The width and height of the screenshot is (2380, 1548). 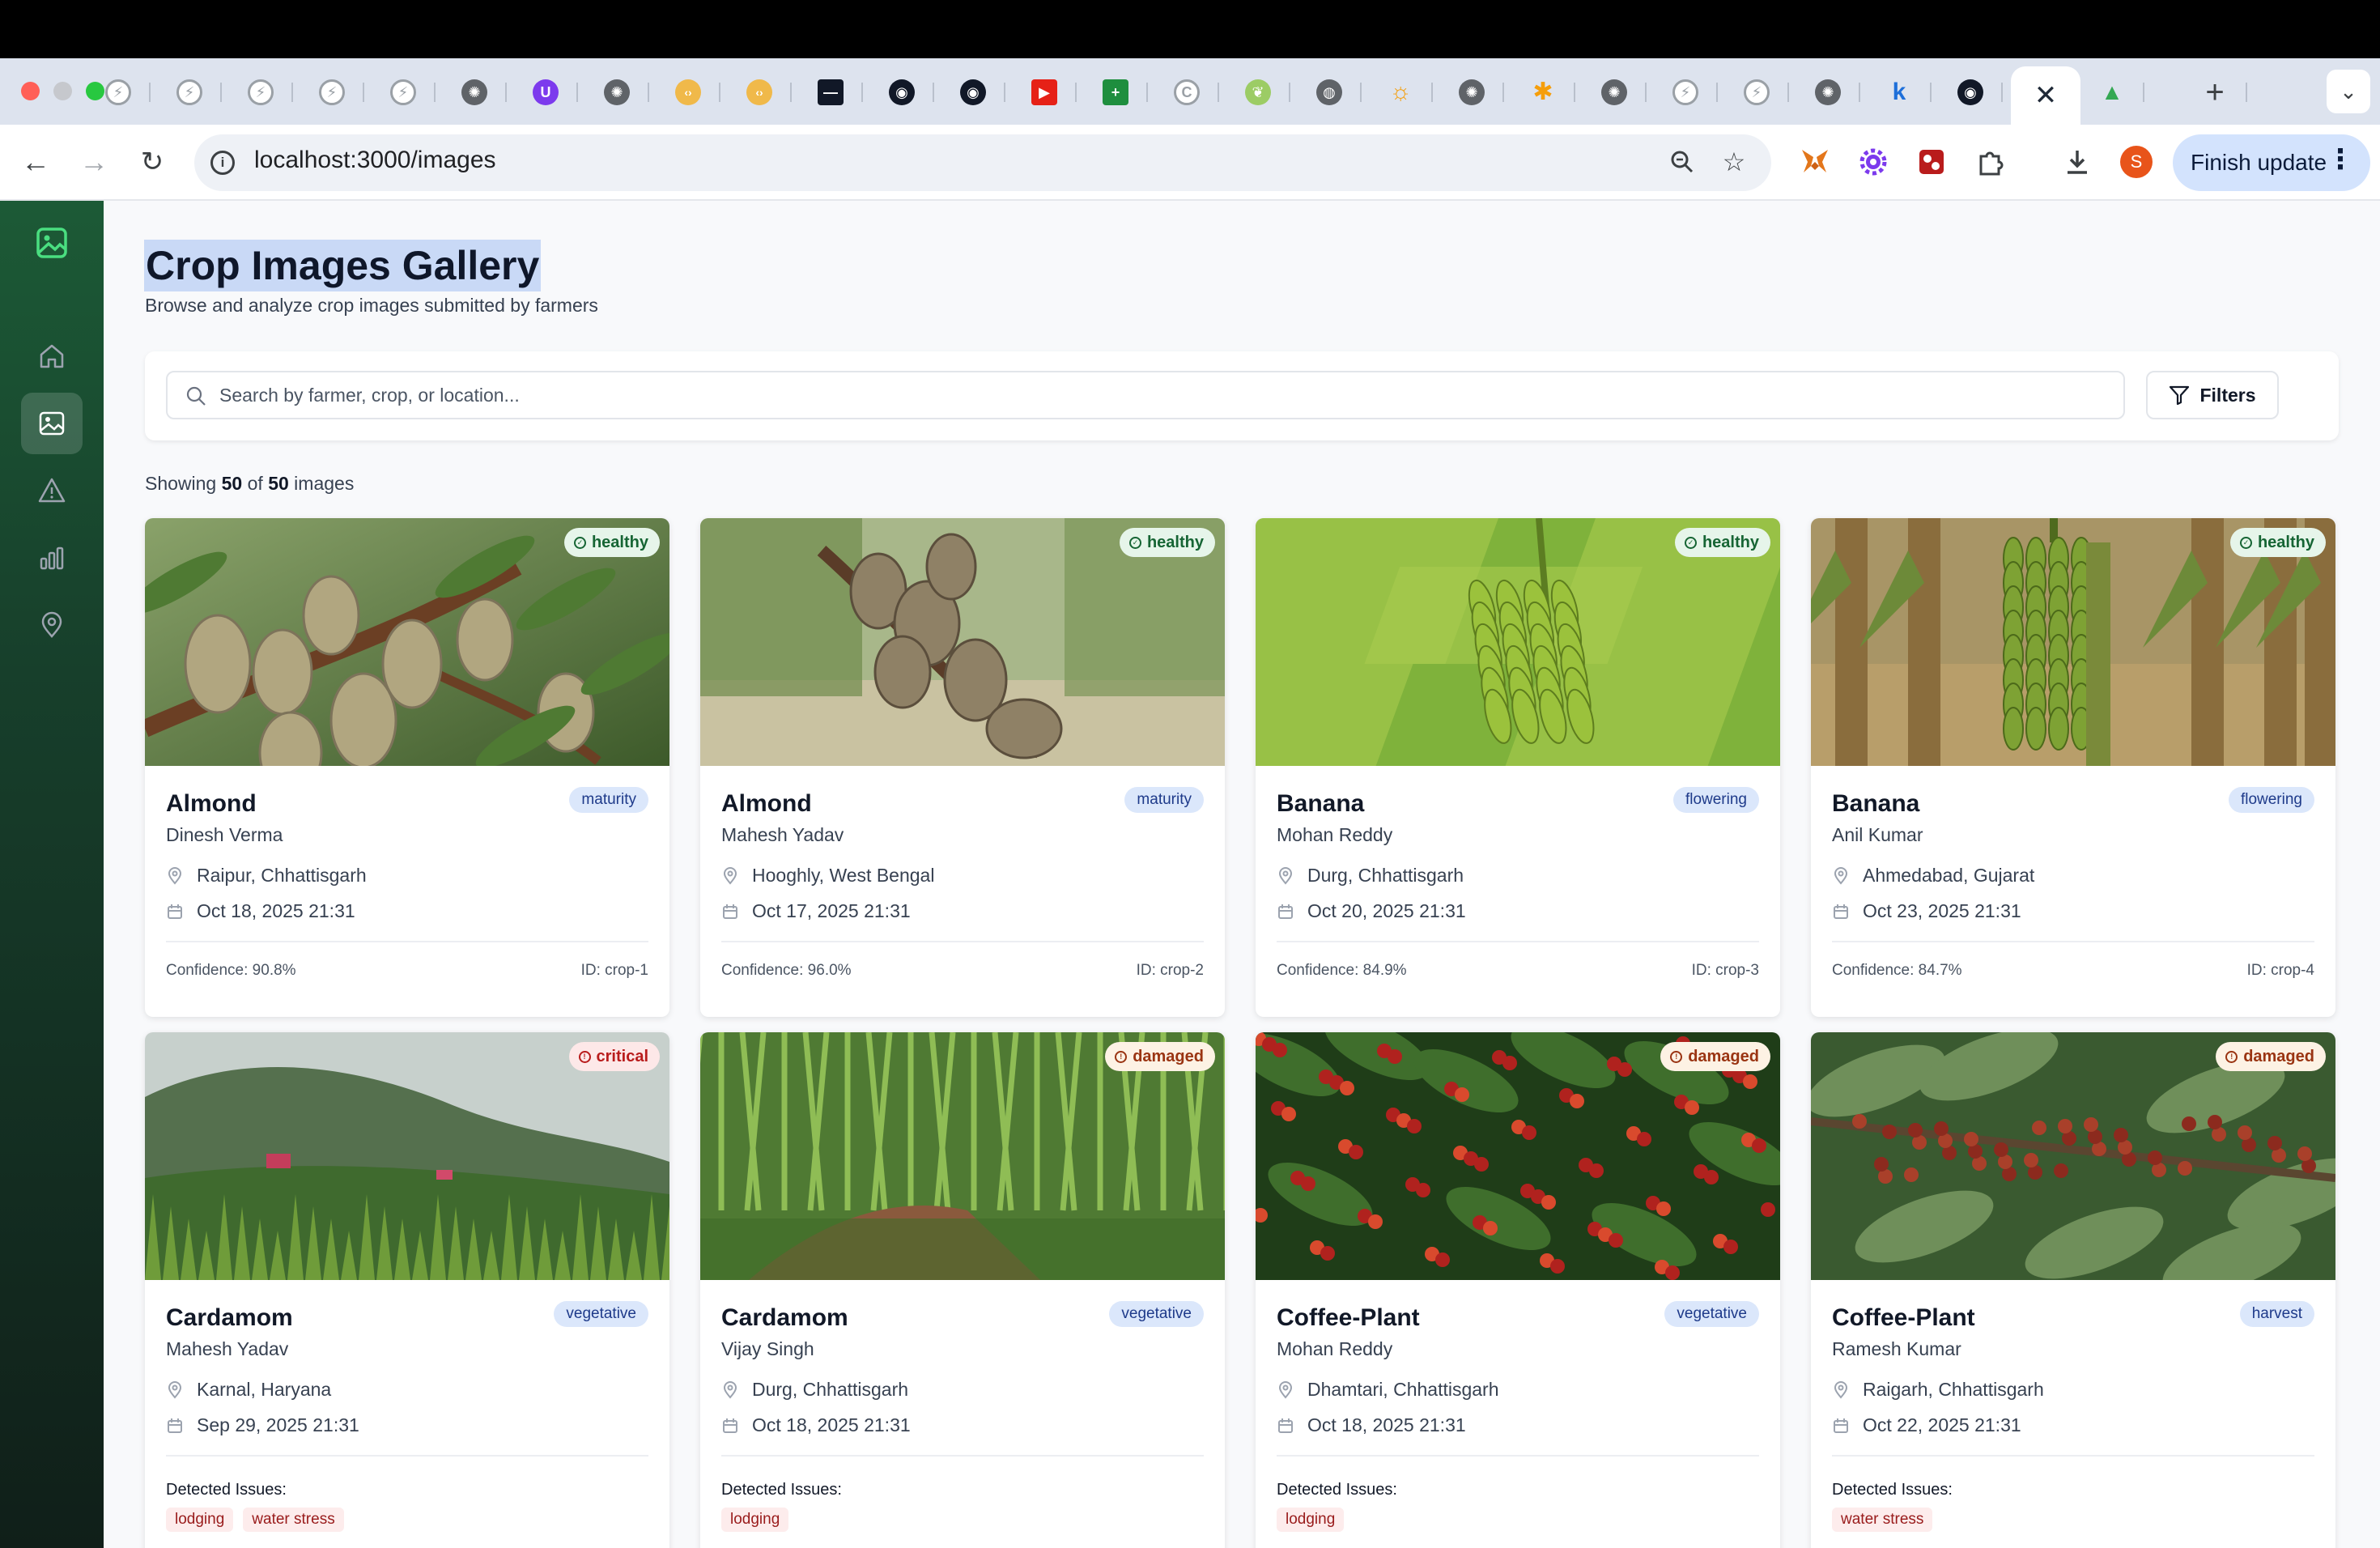 I want to click on forward-button: →, so click(x=94, y=162).